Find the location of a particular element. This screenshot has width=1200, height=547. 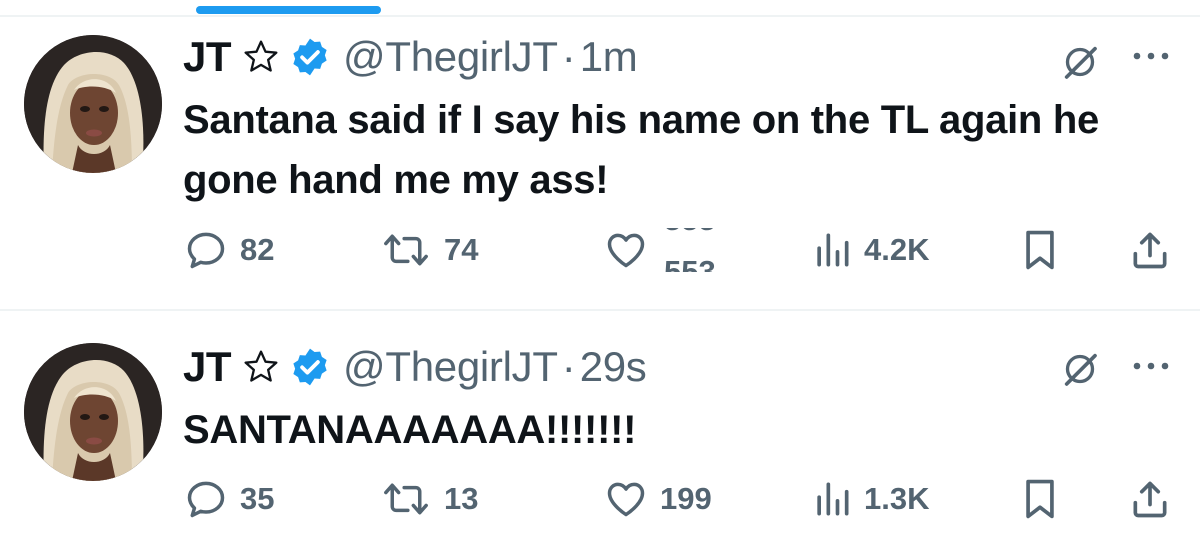

tweet-header: JT @ThegirlJT · 1m is located at coordinates (410, 57).